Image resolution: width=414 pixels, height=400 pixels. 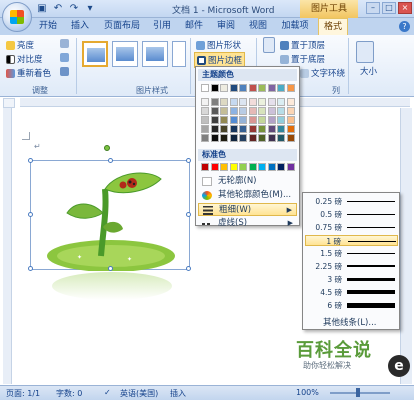 What do you see at coordinates (322, 73) in the screenshot?
I see `text-wrap-button: 文字环绕` at bounding box center [322, 73].